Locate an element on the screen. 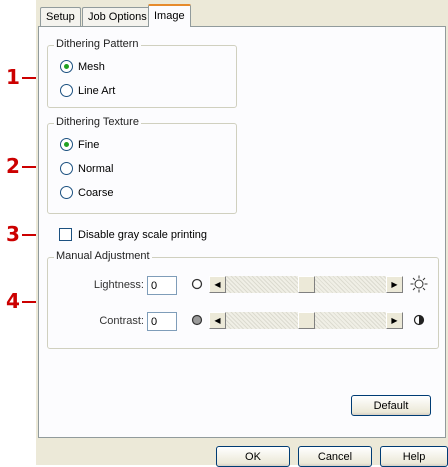 This screenshot has height=467, width=448. callout-number: 3 is located at coordinates (13, 234).